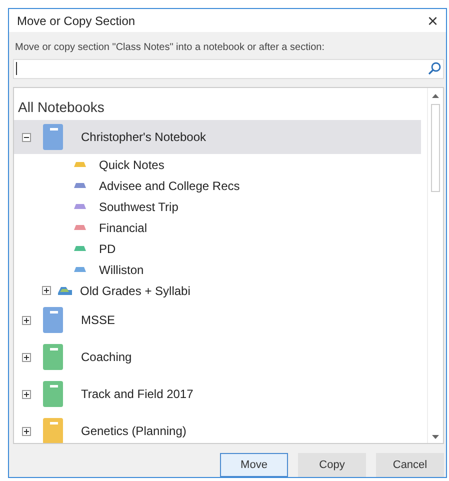  What do you see at coordinates (435, 437) in the screenshot?
I see `scroll-down-icon` at bounding box center [435, 437].